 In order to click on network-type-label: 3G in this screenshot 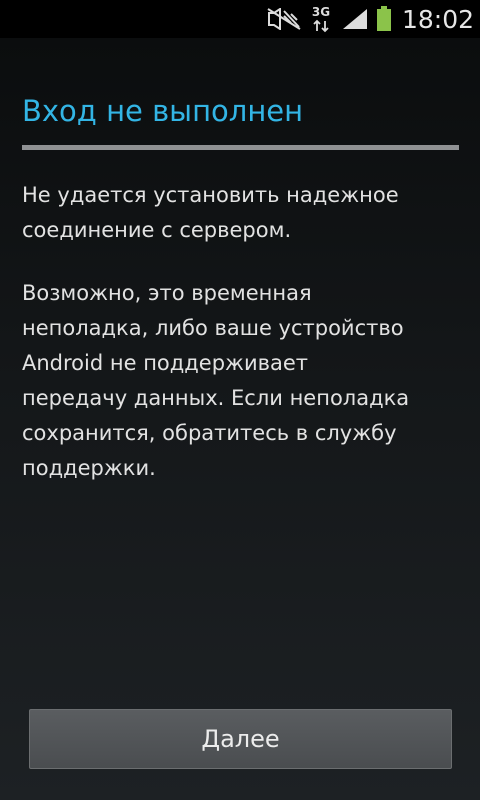, I will do `click(321, 12)`.